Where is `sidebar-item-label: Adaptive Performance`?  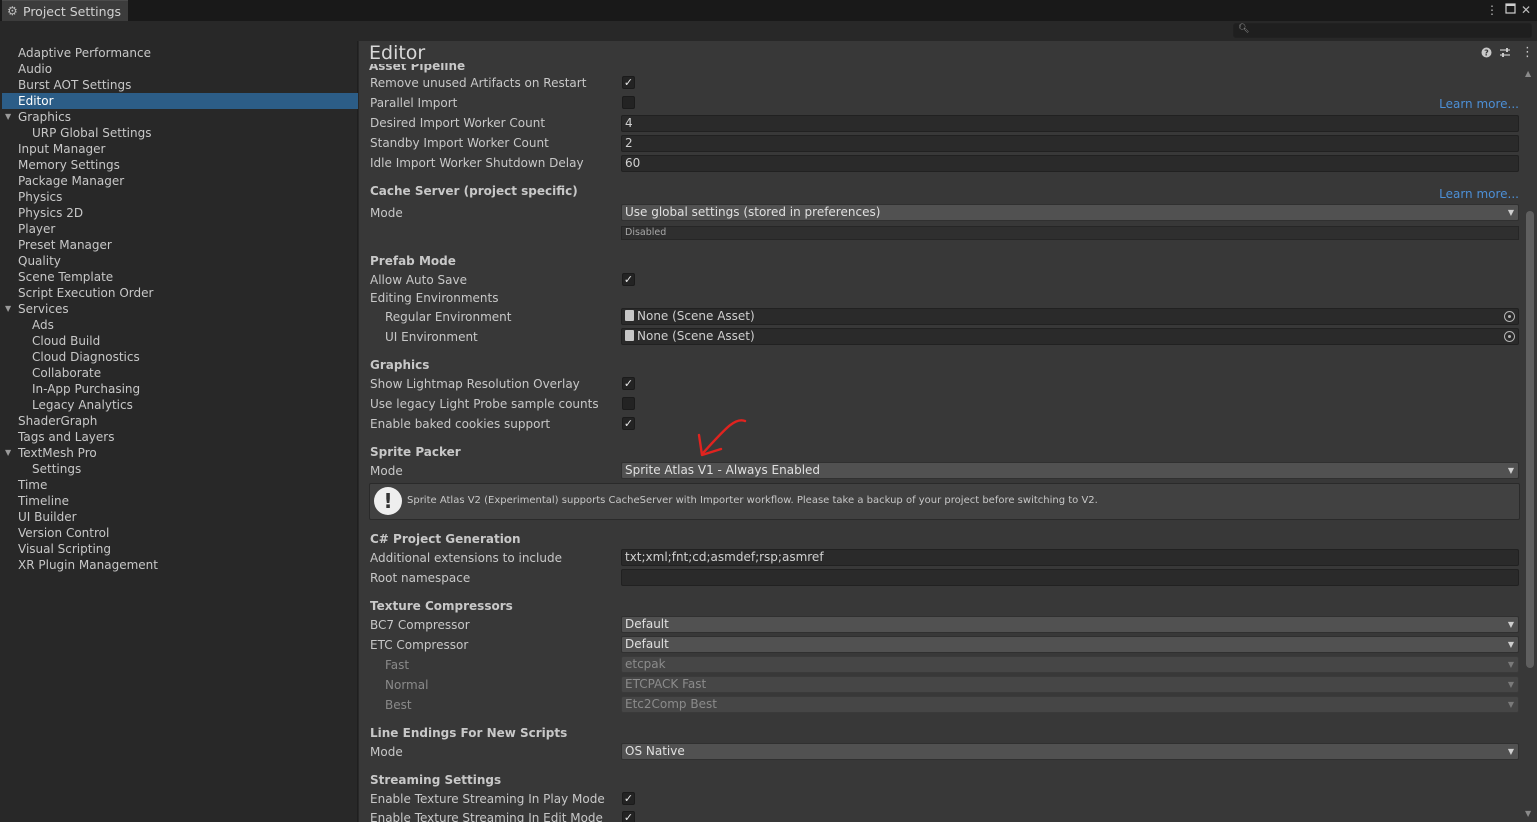 sidebar-item-label: Adaptive Performance is located at coordinates (84, 53).